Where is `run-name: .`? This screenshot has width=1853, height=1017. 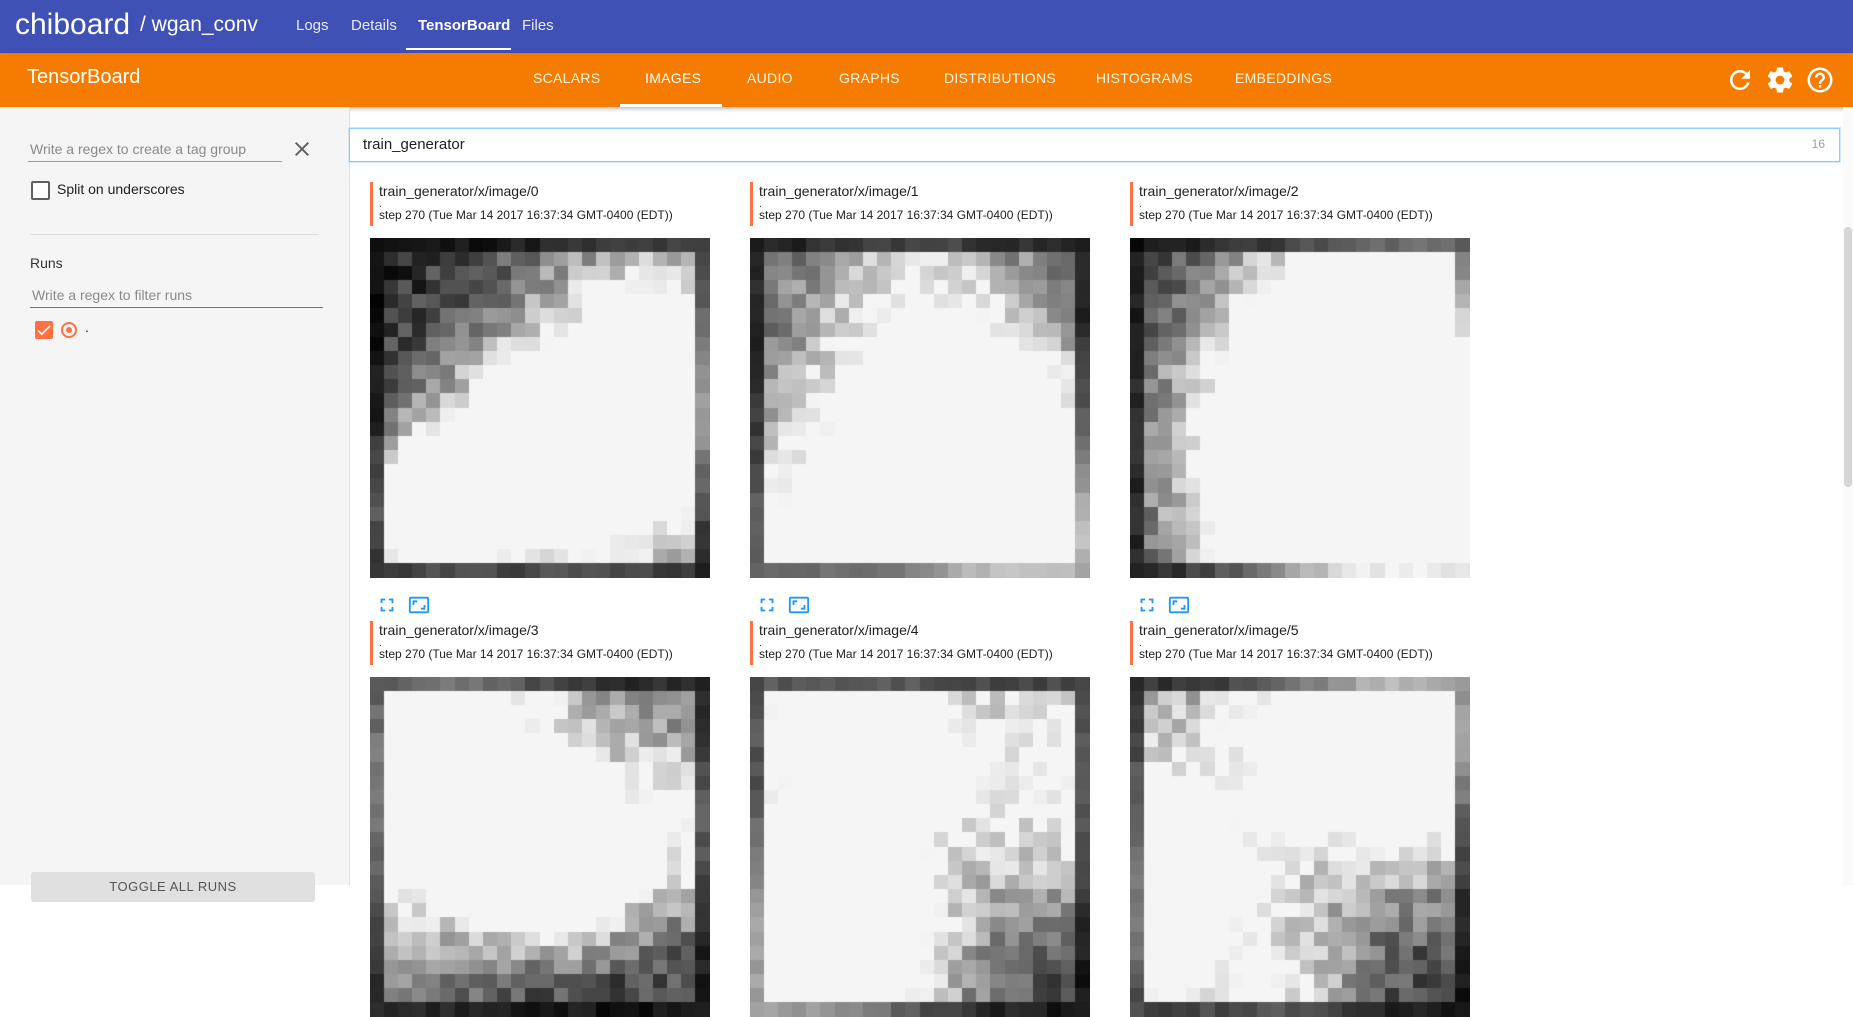
run-name: . is located at coordinates (87, 327).